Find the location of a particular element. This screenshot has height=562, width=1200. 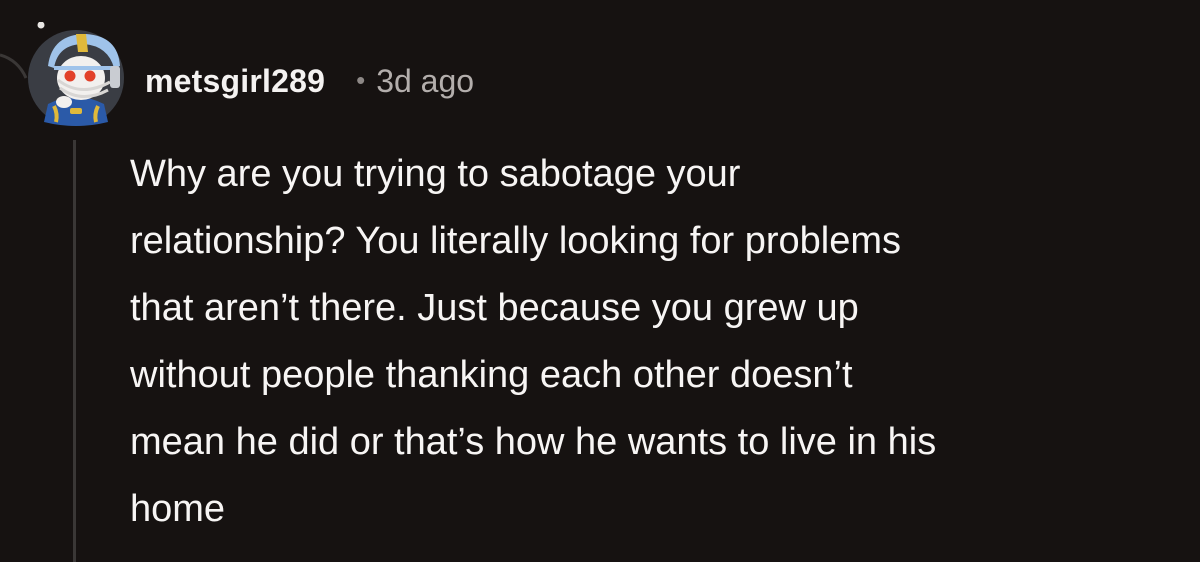

timestamp: 3d ago is located at coordinates (425, 81).